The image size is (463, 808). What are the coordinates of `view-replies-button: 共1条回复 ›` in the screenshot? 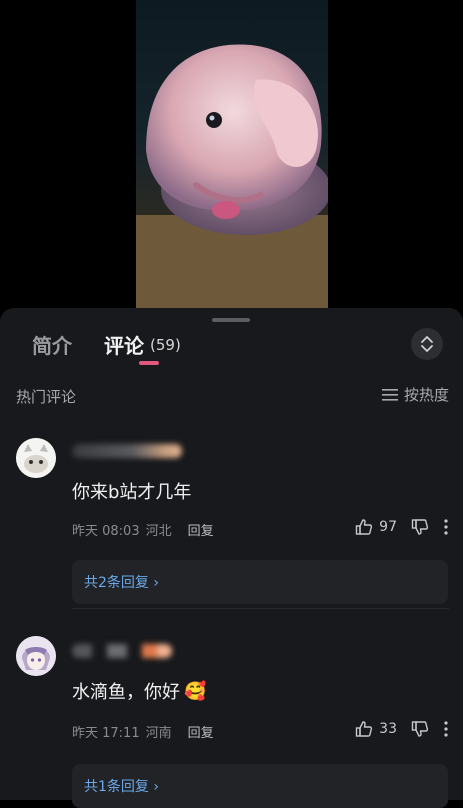 It's located at (260, 786).